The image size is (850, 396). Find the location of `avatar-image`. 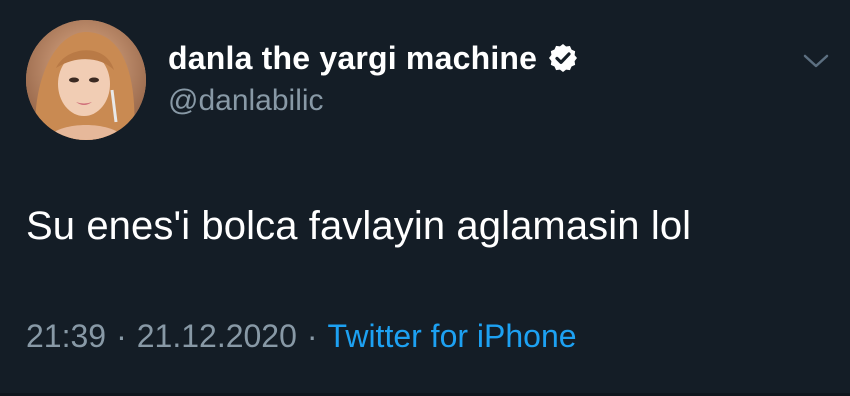

avatar-image is located at coordinates (86, 80).